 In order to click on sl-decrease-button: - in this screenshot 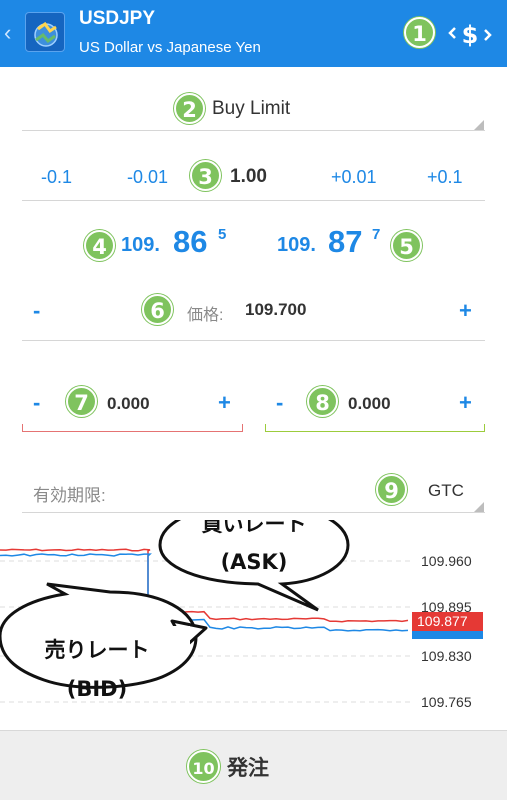, I will do `click(36, 403)`.